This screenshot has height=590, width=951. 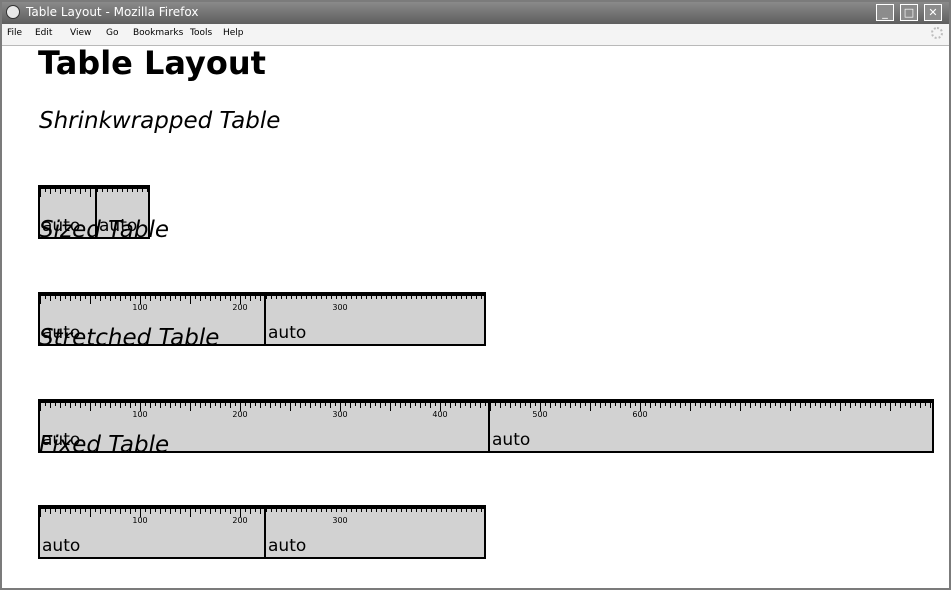 I want to click on maximize-button: □, so click(x=909, y=12).